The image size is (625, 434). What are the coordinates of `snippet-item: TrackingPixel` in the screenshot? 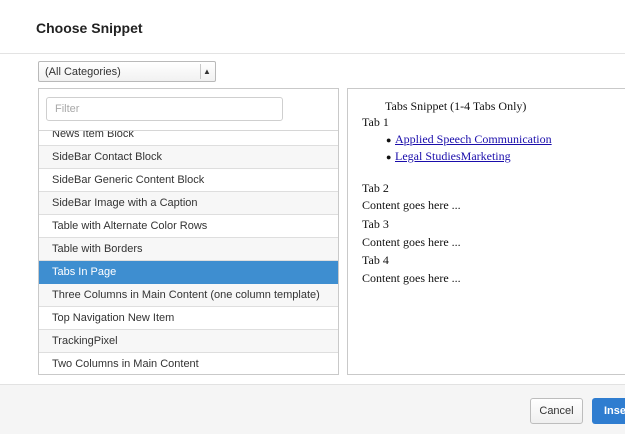 It's located at (188, 341).